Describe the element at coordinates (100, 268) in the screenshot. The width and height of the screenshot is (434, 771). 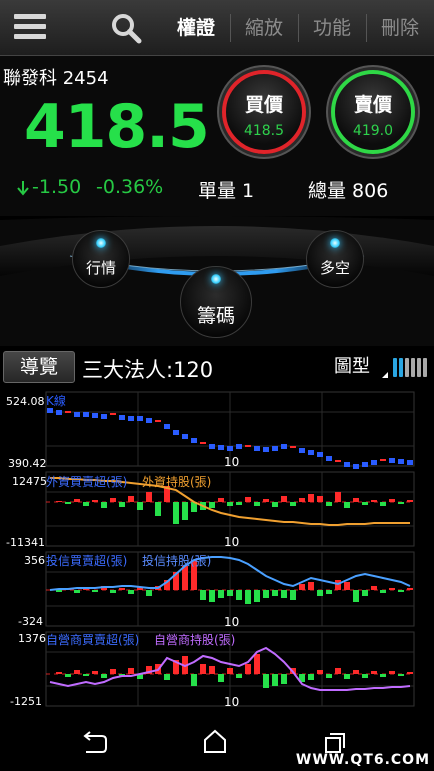
I see `nav-market-label: 行情` at that location.